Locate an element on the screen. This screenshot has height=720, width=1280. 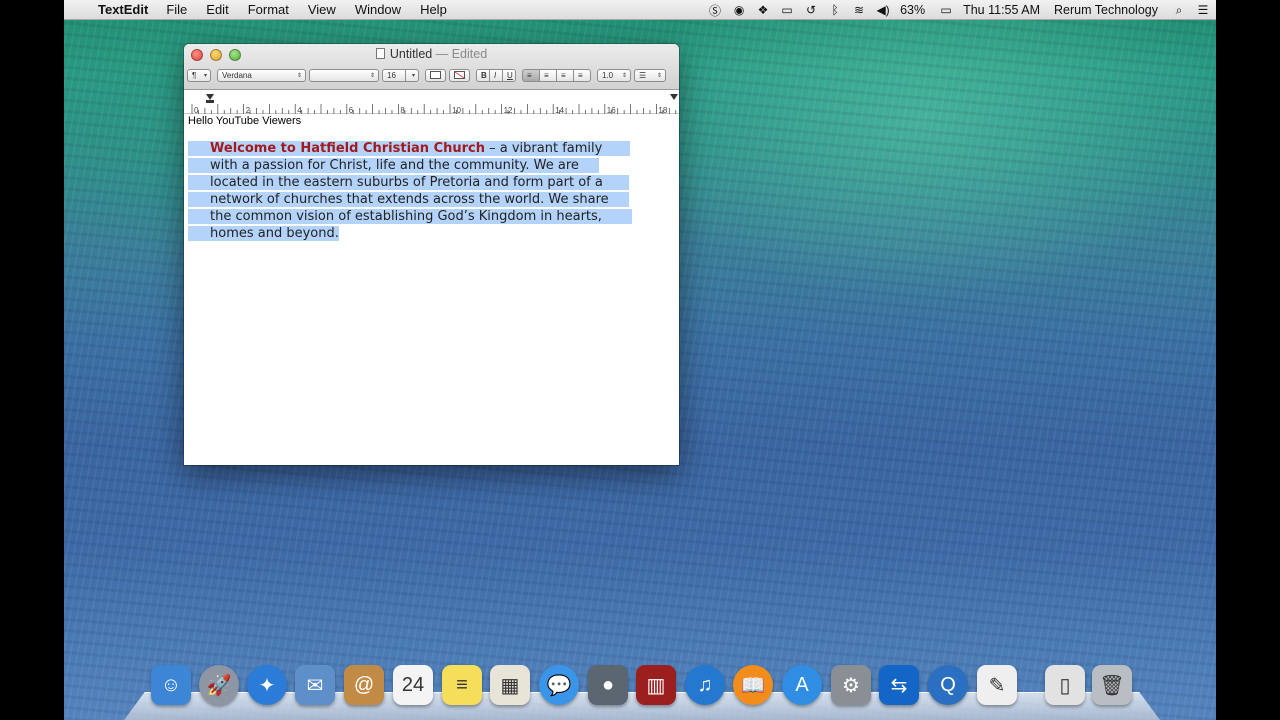
dock-item: ≡ is located at coordinates (462, 685).